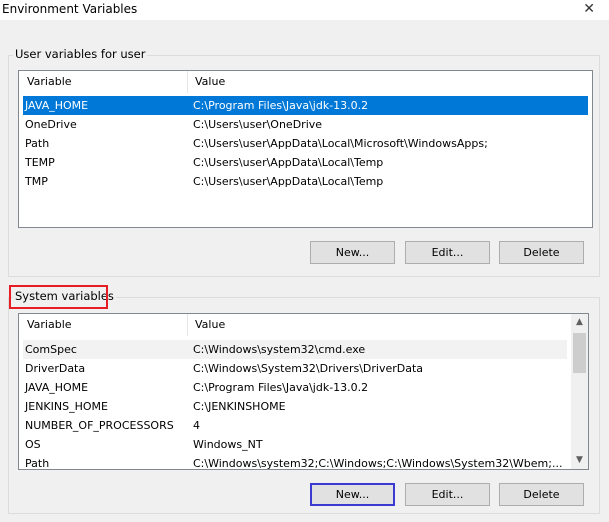 The image size is (609, 522). I want to click on system-list-header: Variable Value, so click(303, 325).